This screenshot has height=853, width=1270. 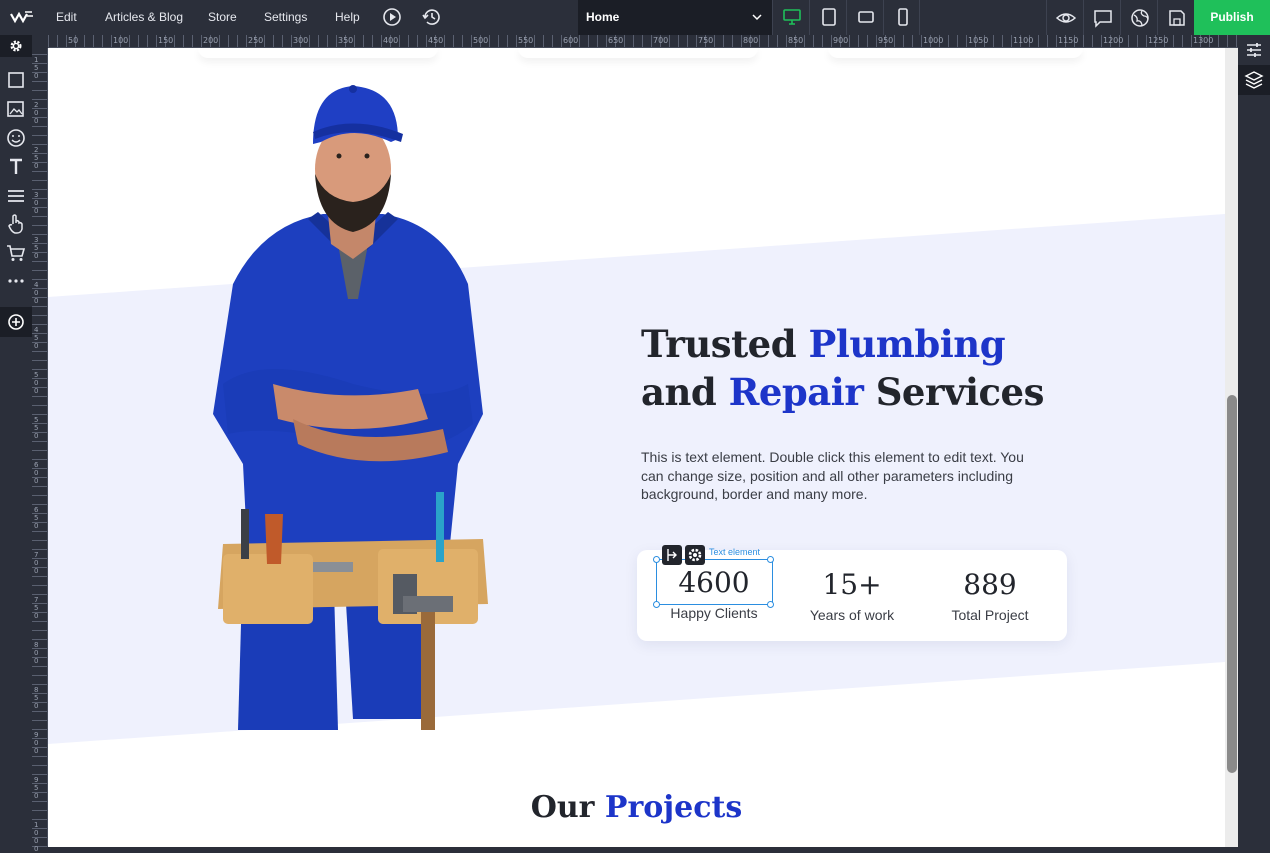 I want to click on desktop-view-button, so click(x=790, y=17).